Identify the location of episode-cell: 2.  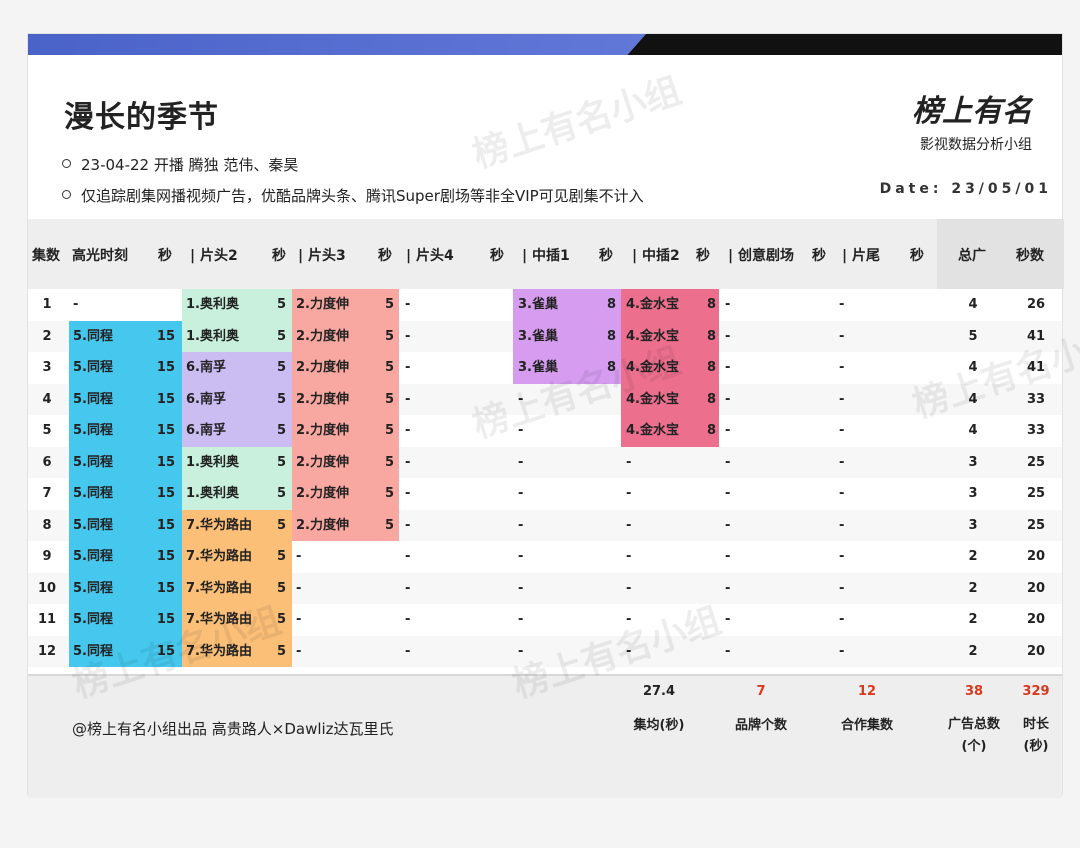
(47, 336).